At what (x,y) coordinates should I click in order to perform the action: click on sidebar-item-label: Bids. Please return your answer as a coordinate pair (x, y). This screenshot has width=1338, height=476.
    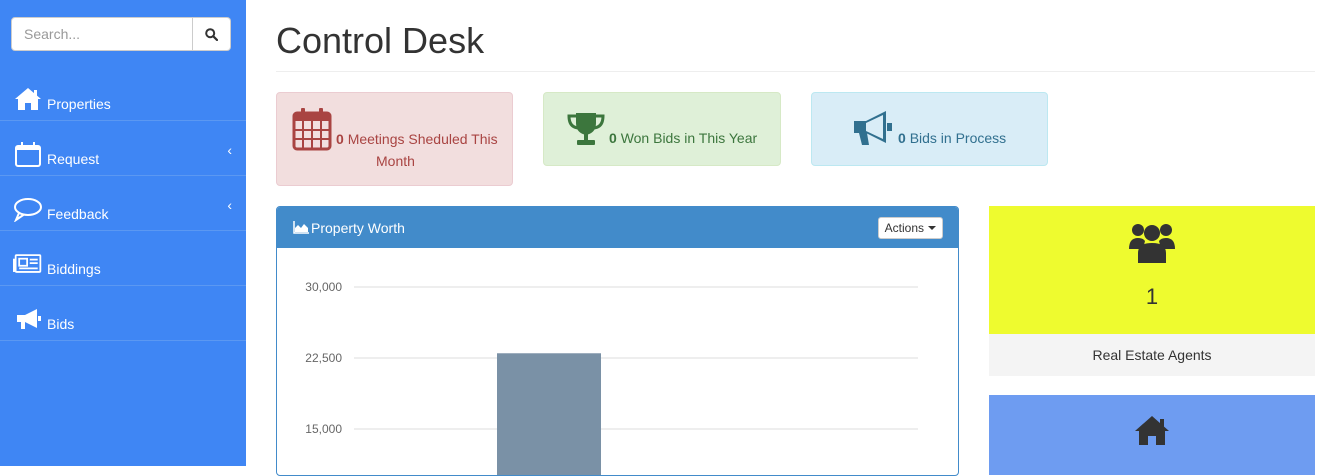
    Looking at the image, I should click on (61, 324).